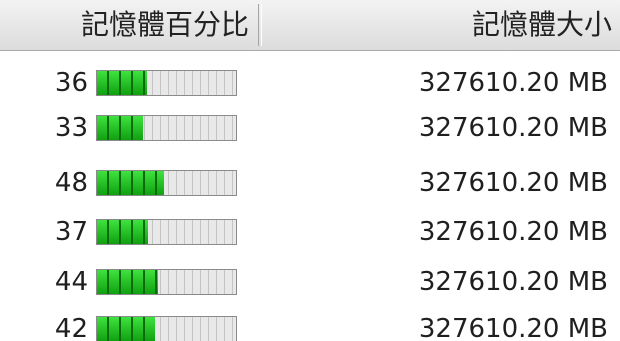 The width and height of the screenshot is (620, 341). I want to click on table-row: 44 327610.20 MB, so click(310, 282).